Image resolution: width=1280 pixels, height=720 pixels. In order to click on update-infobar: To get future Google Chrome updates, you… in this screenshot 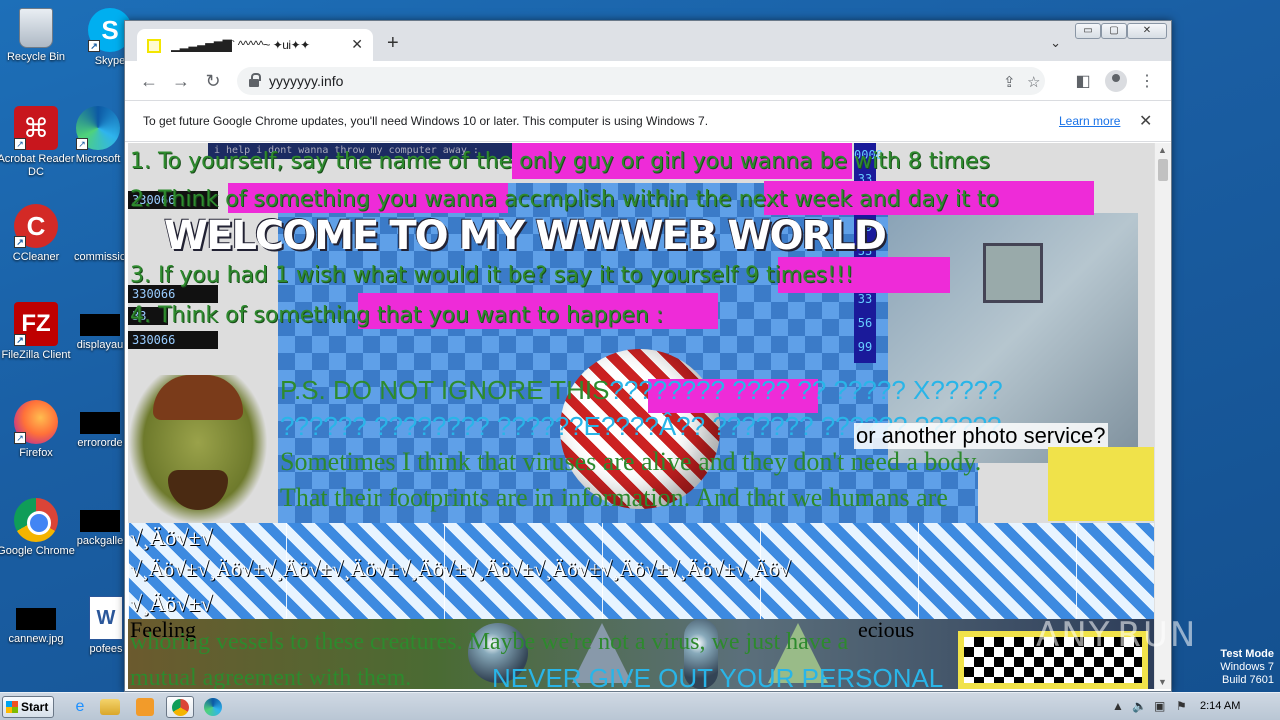, I will do `click(648, 122)`.